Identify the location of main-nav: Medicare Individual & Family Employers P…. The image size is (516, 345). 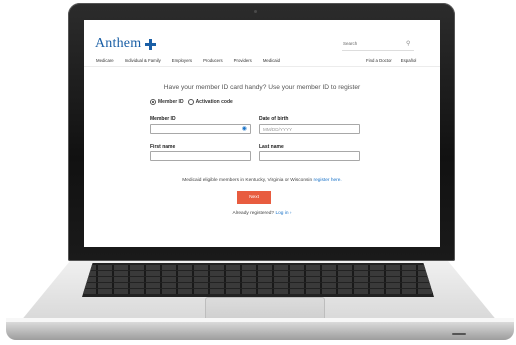
(188, 60).